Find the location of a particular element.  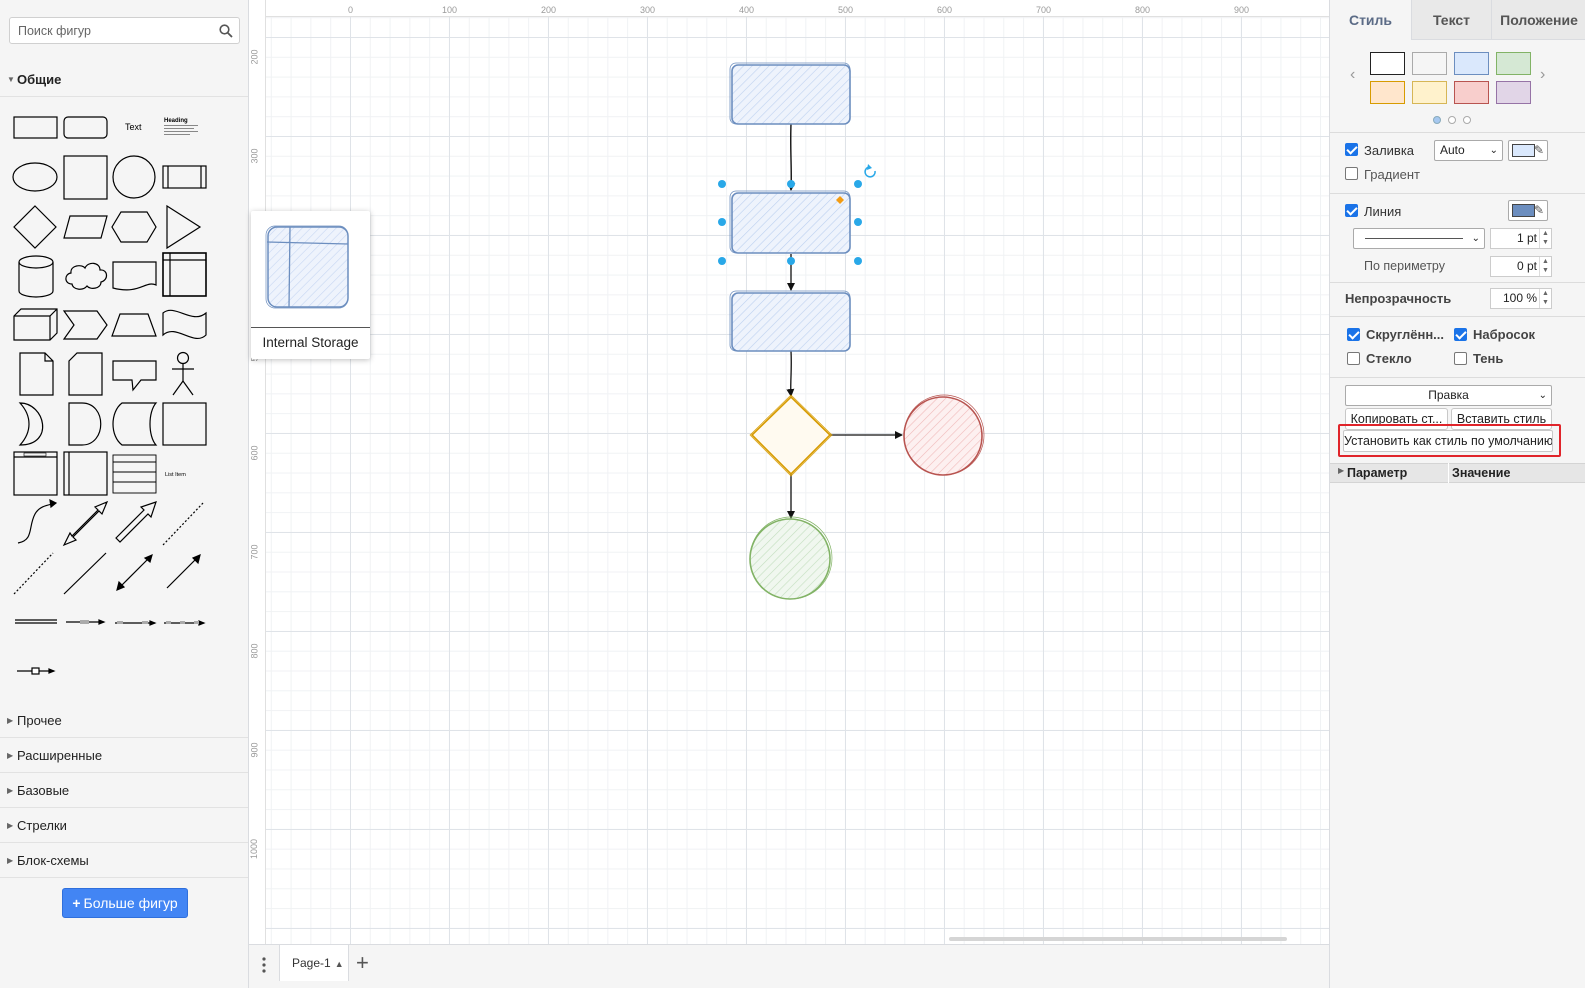

section-arrows: ▶ Стрелки is located at coordinates (124, 825).